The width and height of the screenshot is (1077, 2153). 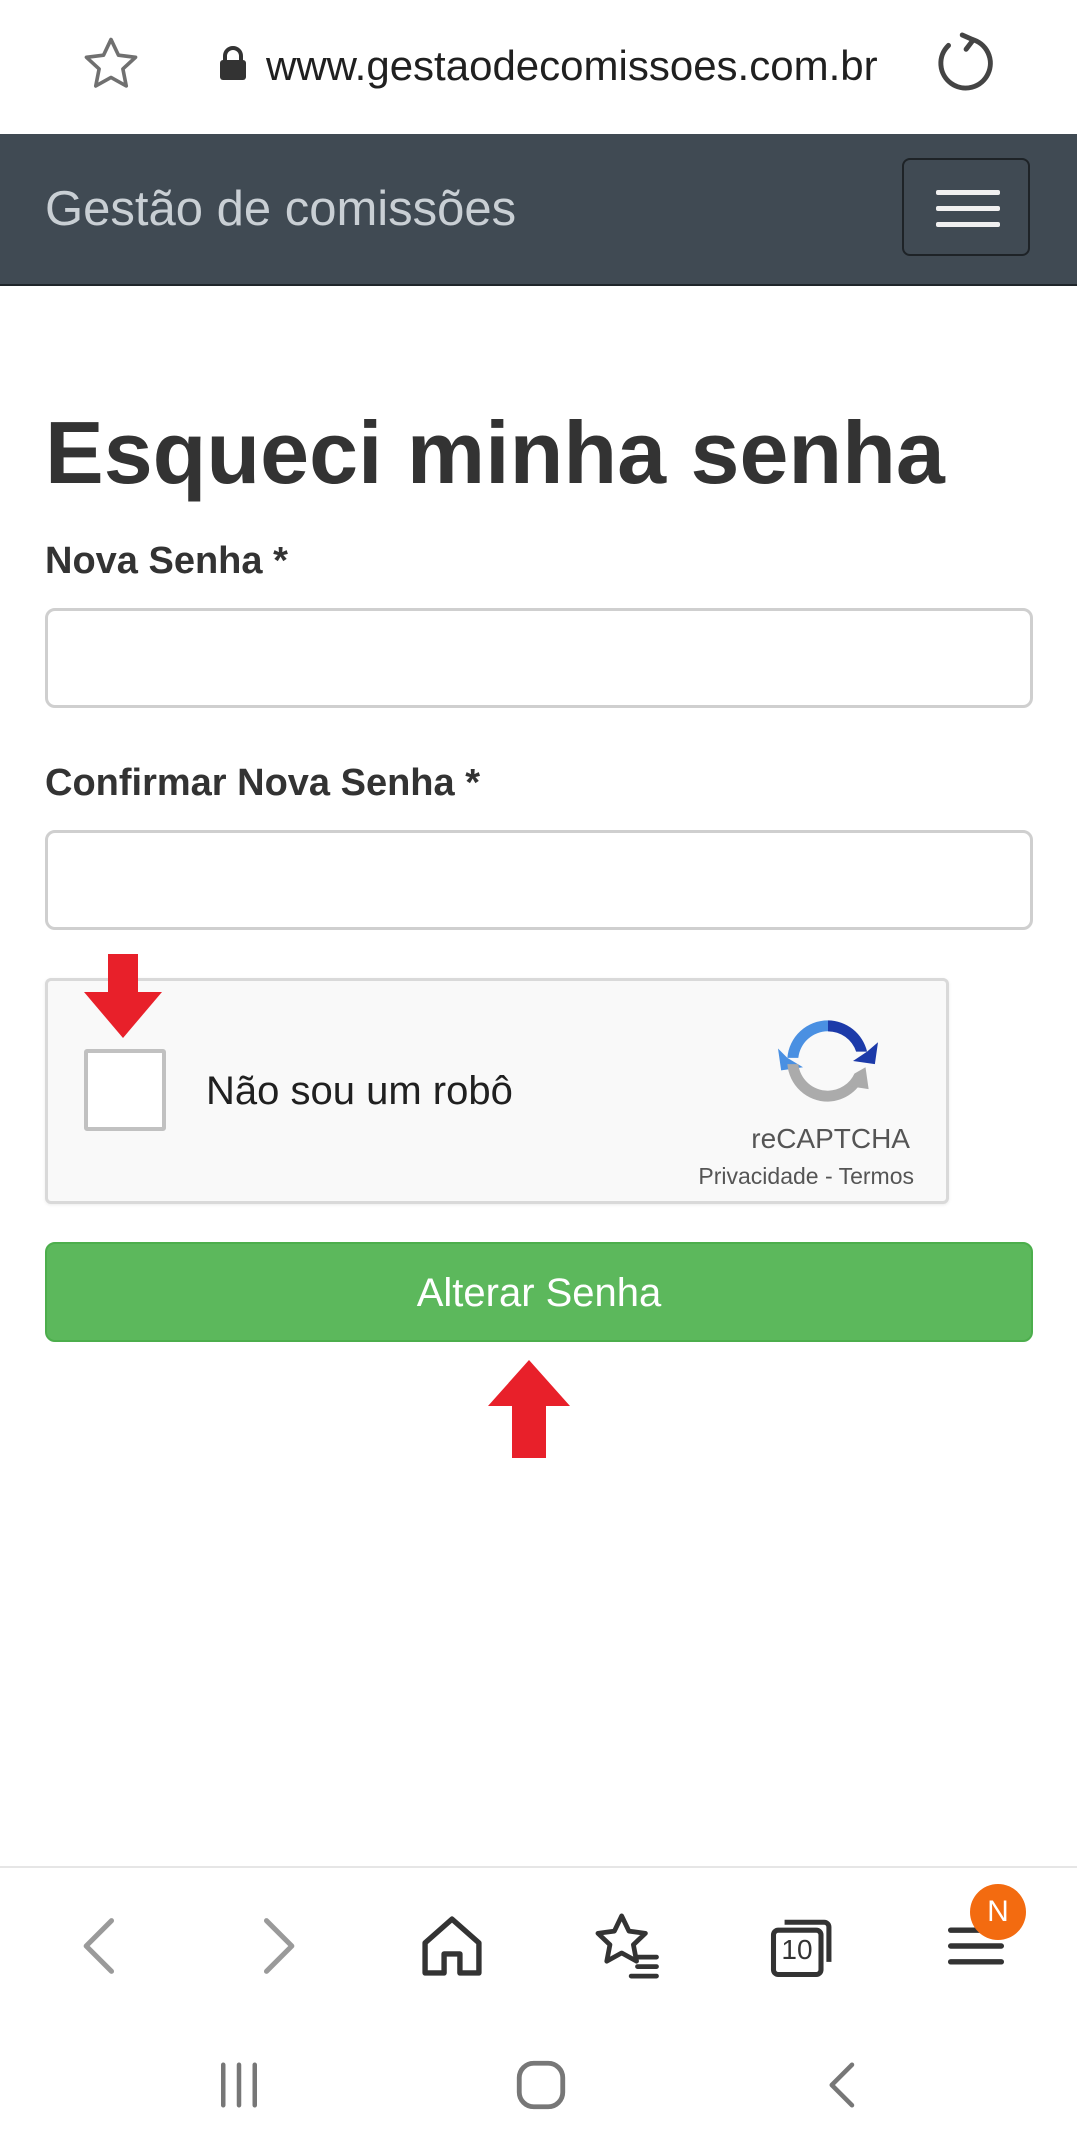 What do you see at coordinates (998, 1912) in the screenshot?
I see `menu-notification-badge: N` at bounding box center [998, 1912].